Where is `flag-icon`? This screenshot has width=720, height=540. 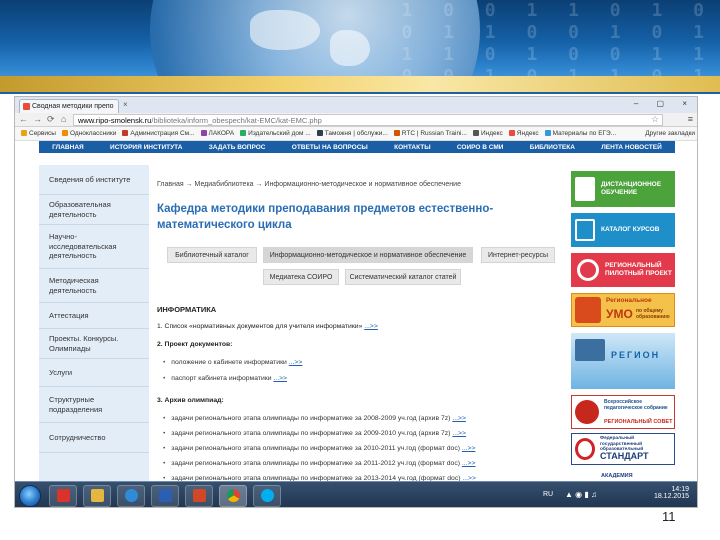 flag-icon is located at coordinates (588, 270).